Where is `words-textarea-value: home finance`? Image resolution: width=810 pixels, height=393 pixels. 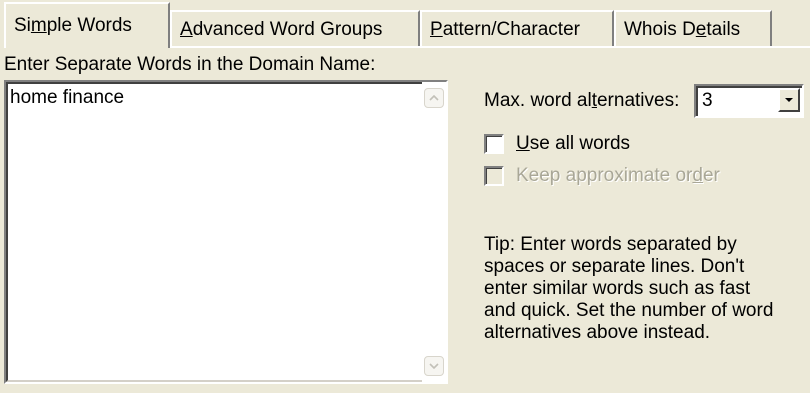
words-textarea-value: home finance is located at coordinates (205, 98).